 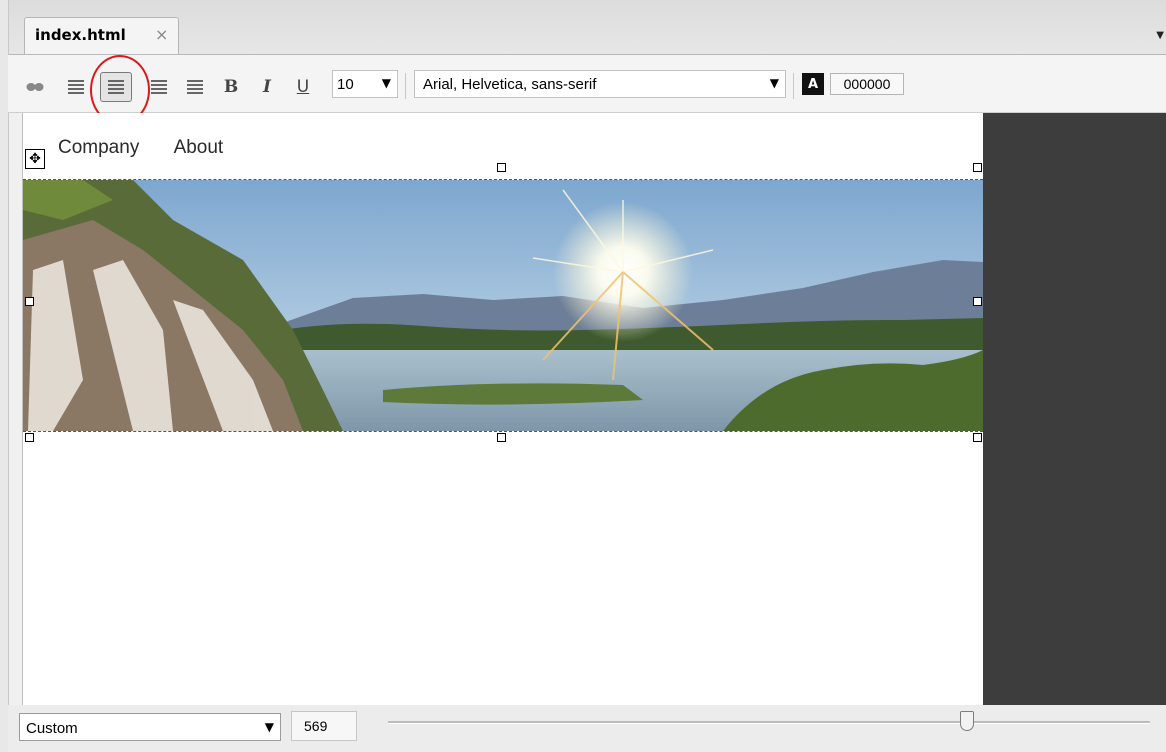 I want to click on nav-item-about: About, so click(x=199, y=147).